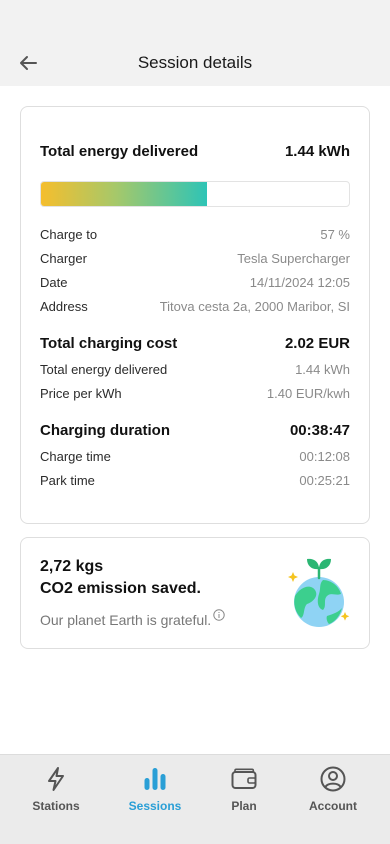 This screenshot has width=390, height=844. Describe the element at coordinates (155, 791) in the screenshot. I see `tab-sessions: Sessions` at that location.